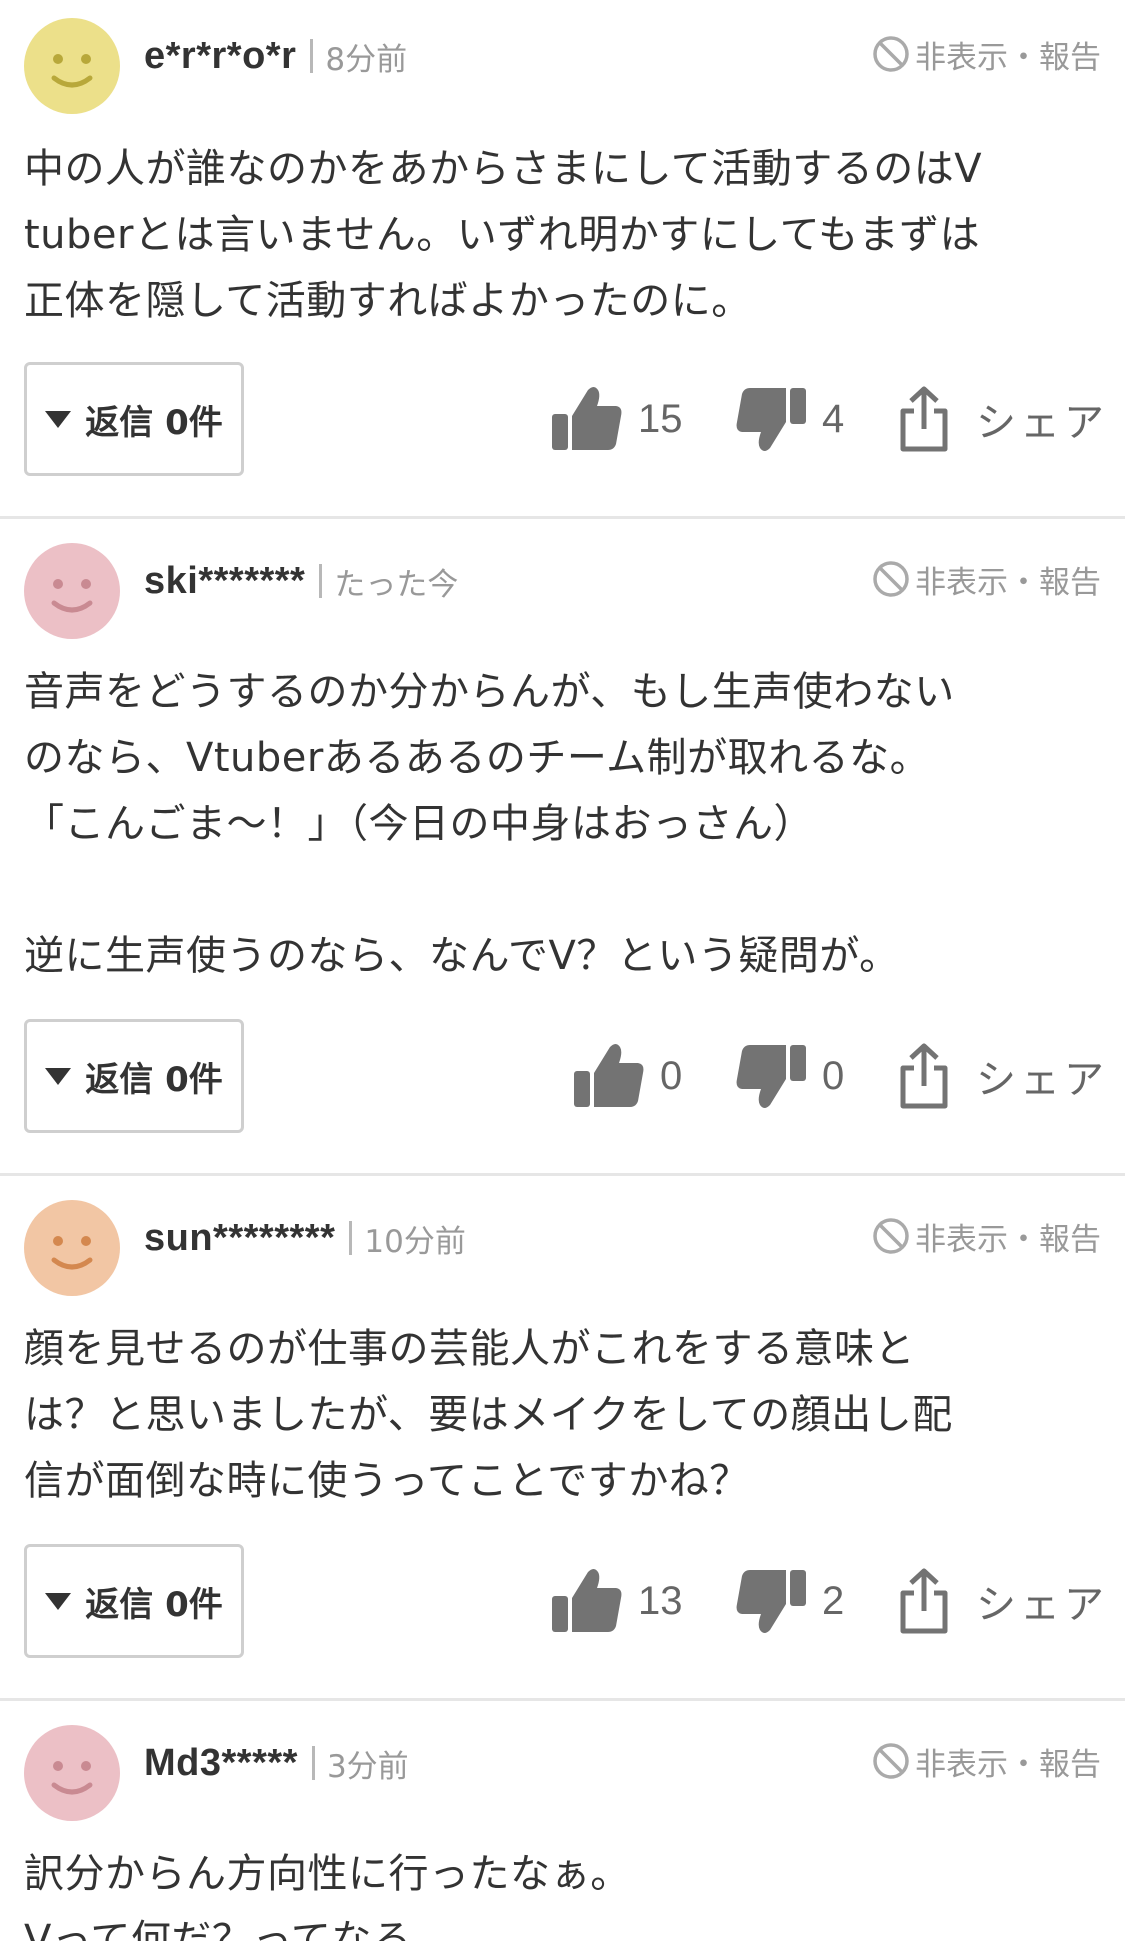  What do you see at coordinates (833, 1600) in the screenshot?
I see `dislike-count: 2` at bounding box center [833, 1600].